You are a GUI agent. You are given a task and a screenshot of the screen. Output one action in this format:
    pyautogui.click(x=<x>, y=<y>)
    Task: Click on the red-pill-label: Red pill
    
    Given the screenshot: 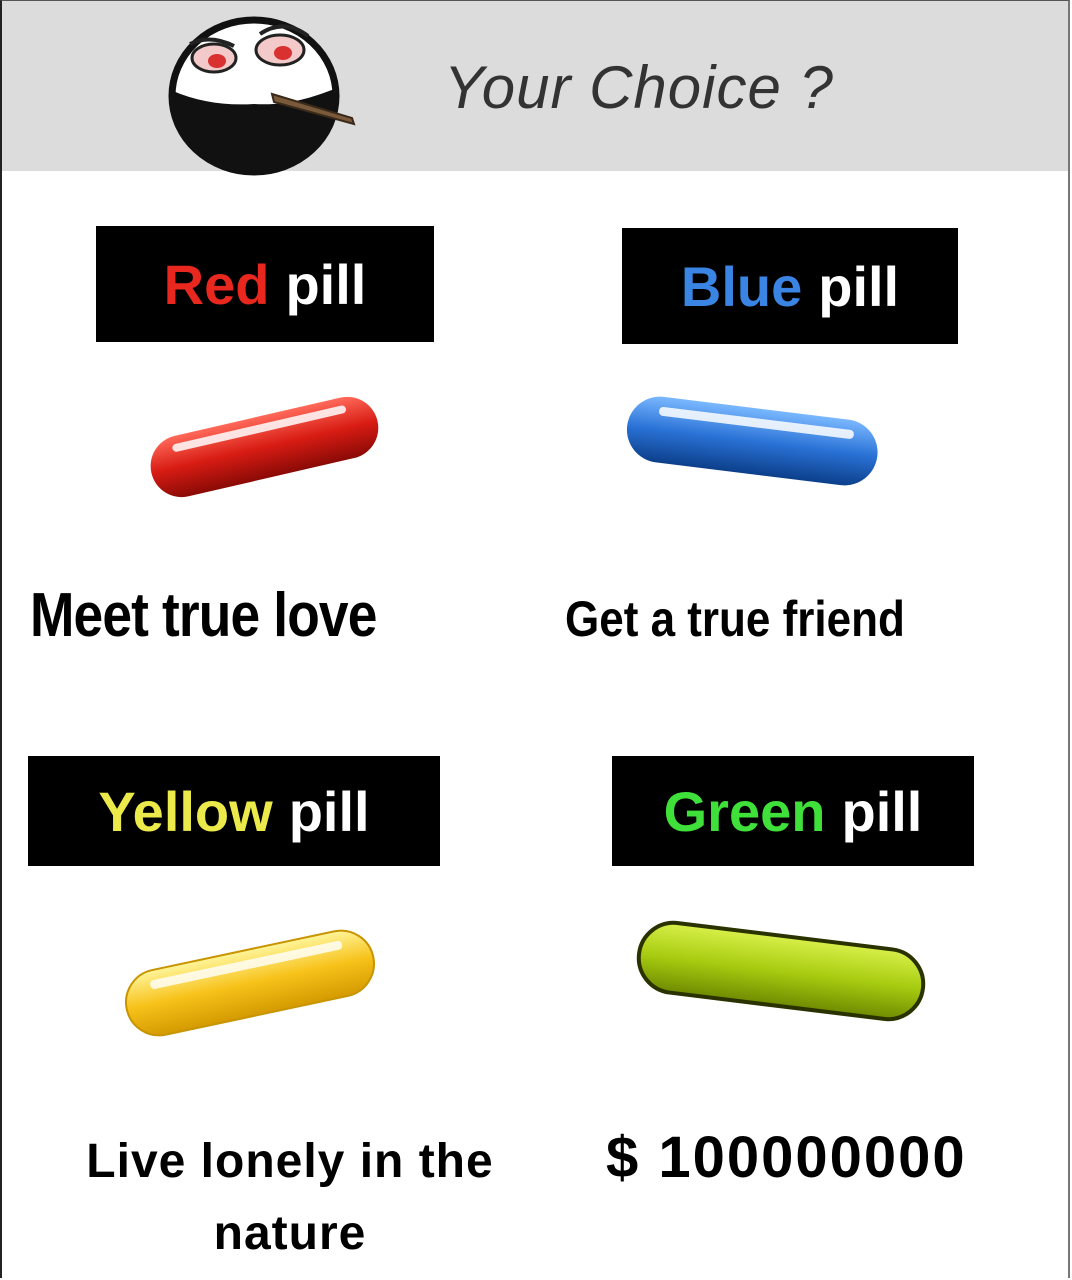 What is the action you would take?
    pyautogui.click(x=265, y=284)
    